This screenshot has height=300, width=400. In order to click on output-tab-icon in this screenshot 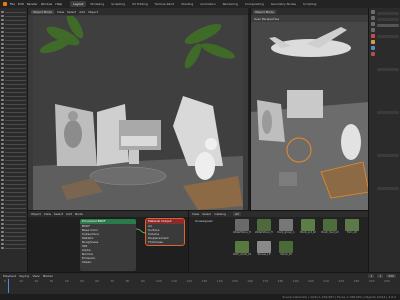, I will do `click(373, 24)`.